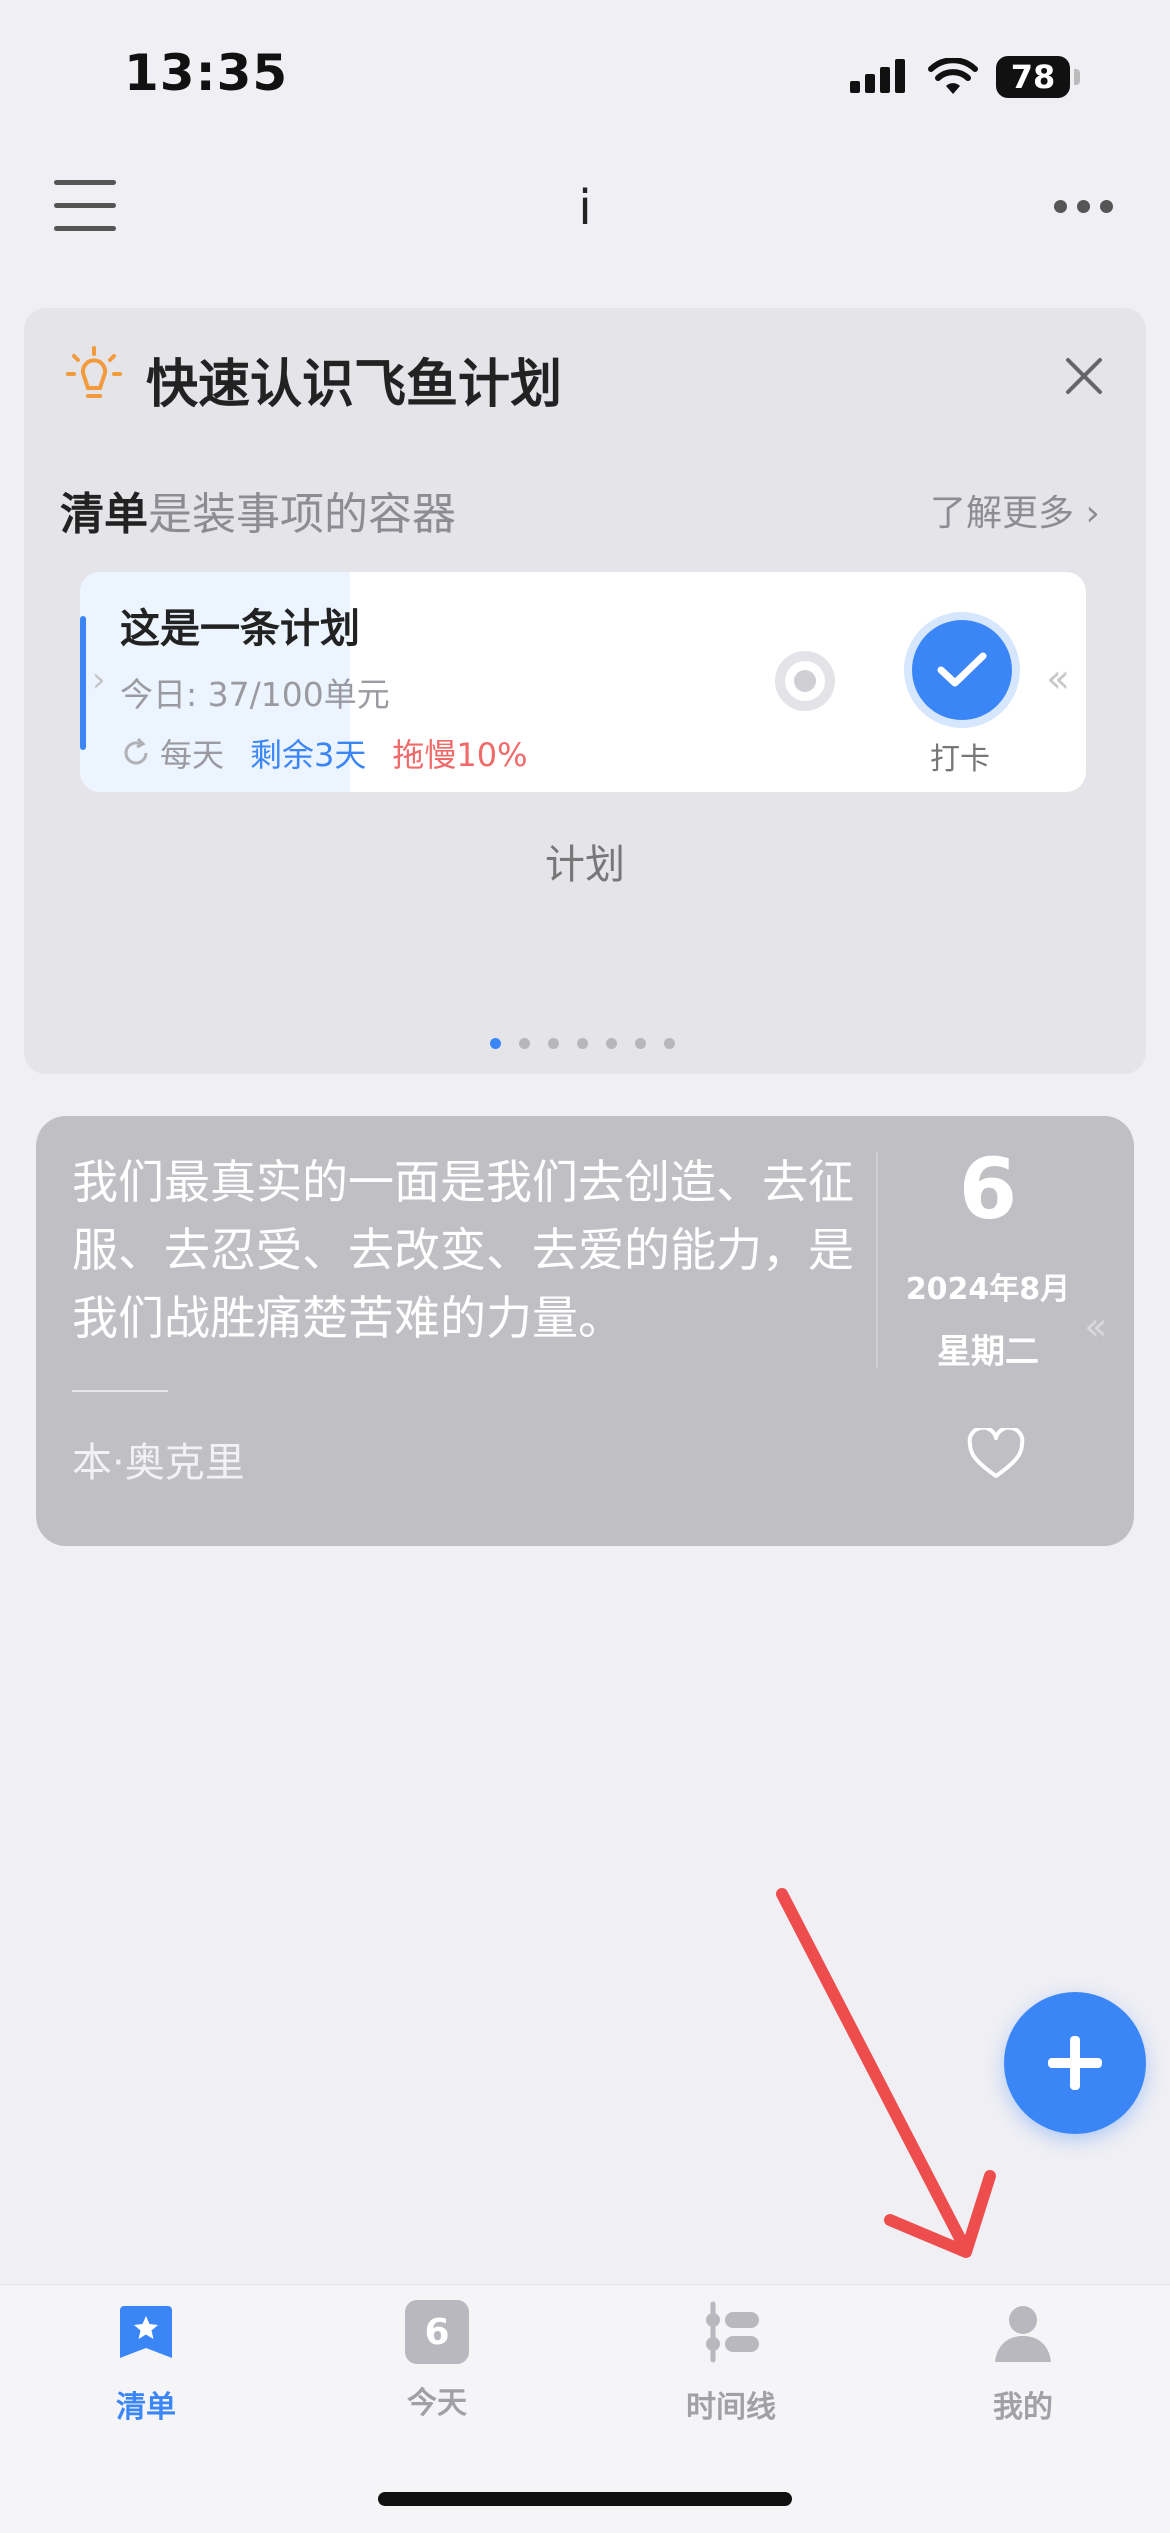 The width and height of the screenshot is (1170, 2533). Describe the element at coordinates (877, 76) in the screenshot. I see `signal-icon` at that location.